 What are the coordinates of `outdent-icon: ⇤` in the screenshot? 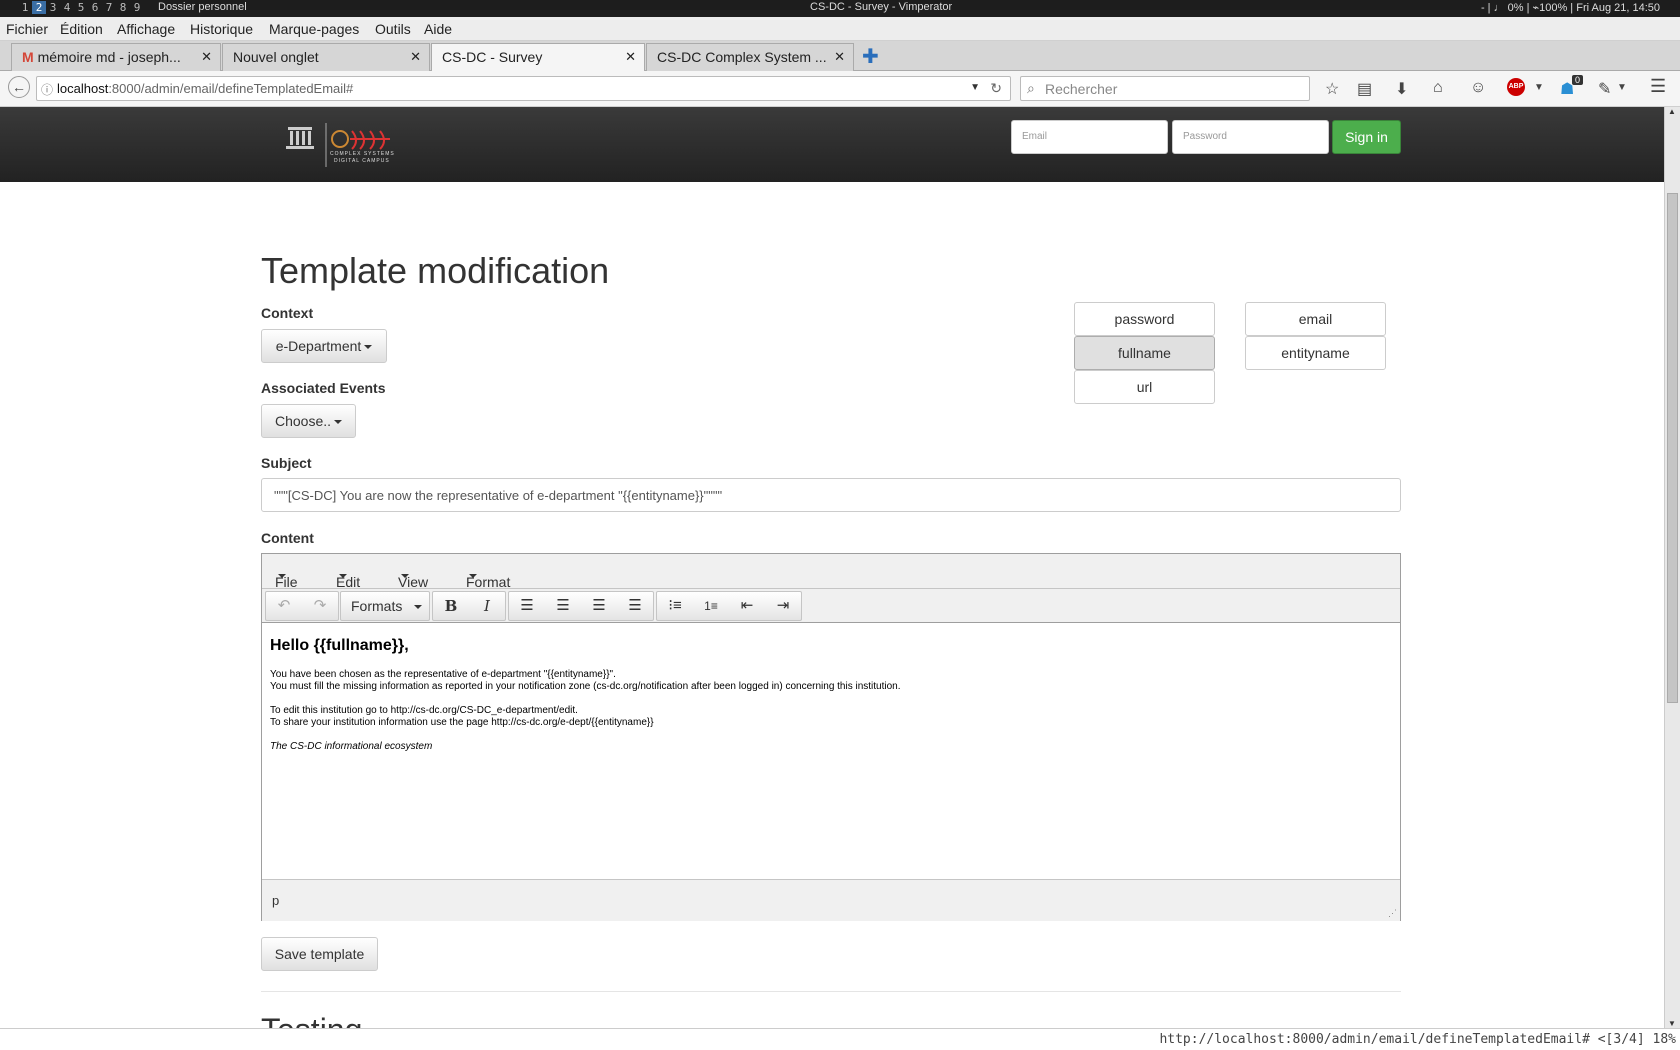 It's located at (747, 606).